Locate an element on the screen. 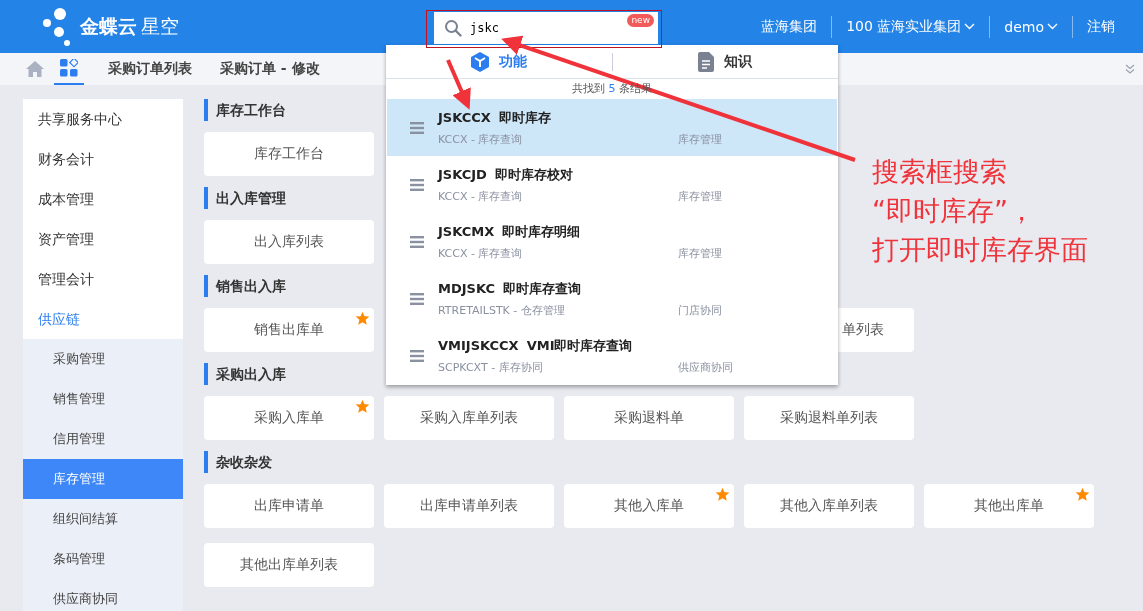  sidebar-item: 条码管理 is located at coordinates (103, 559).